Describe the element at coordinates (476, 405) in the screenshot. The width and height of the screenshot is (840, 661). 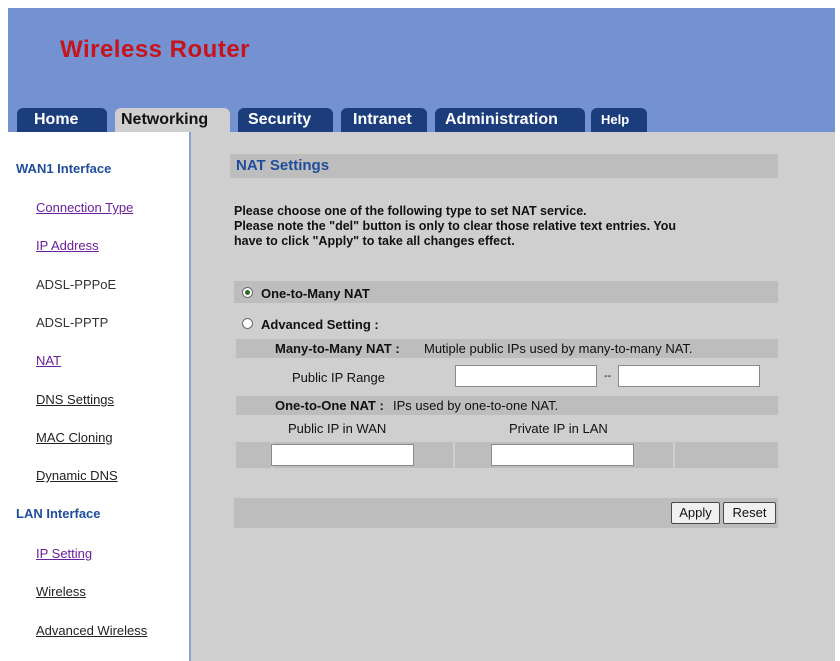
I see `one-to-one-description: IPs used by one-to-one NAT.` at that location.